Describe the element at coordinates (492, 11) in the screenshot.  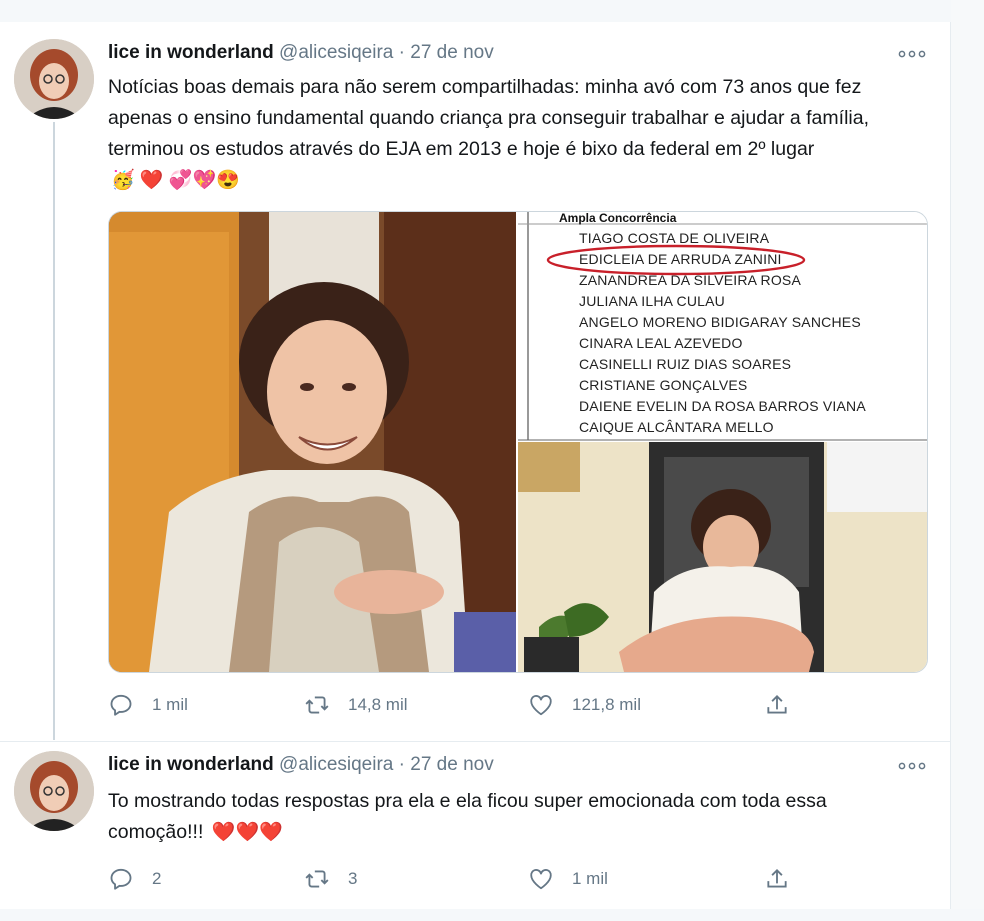
I see `top-strip` at that location.